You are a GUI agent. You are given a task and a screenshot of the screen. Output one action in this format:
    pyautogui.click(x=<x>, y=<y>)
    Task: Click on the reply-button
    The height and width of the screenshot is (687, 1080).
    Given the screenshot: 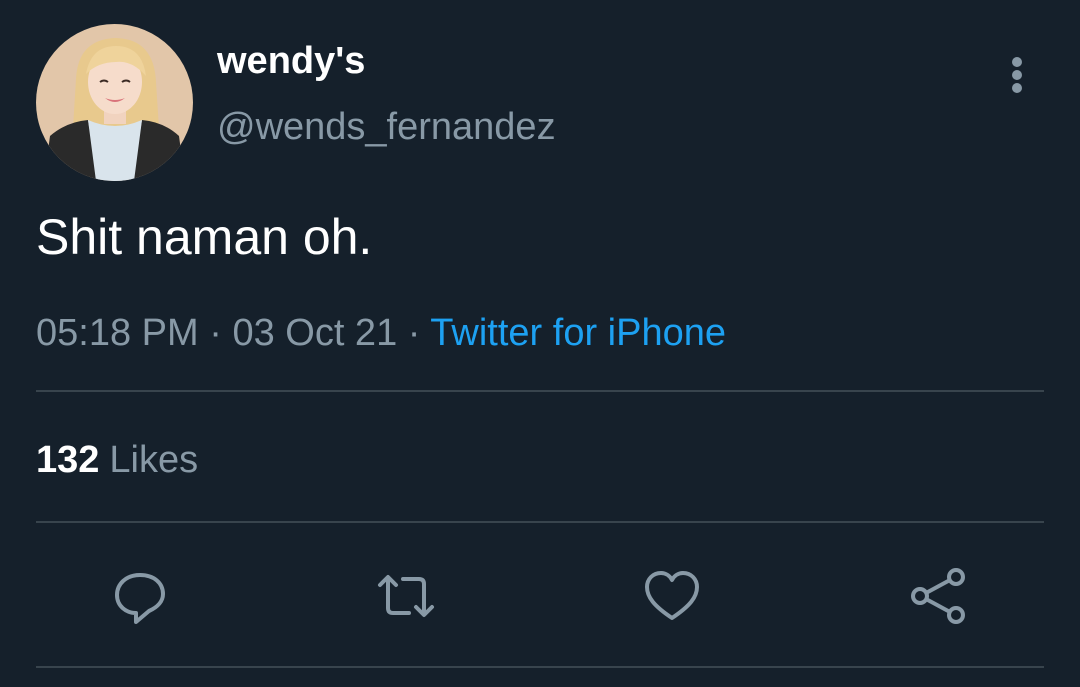 What is the action you would take?
    pyautogui.click(x=140, y=596)
    